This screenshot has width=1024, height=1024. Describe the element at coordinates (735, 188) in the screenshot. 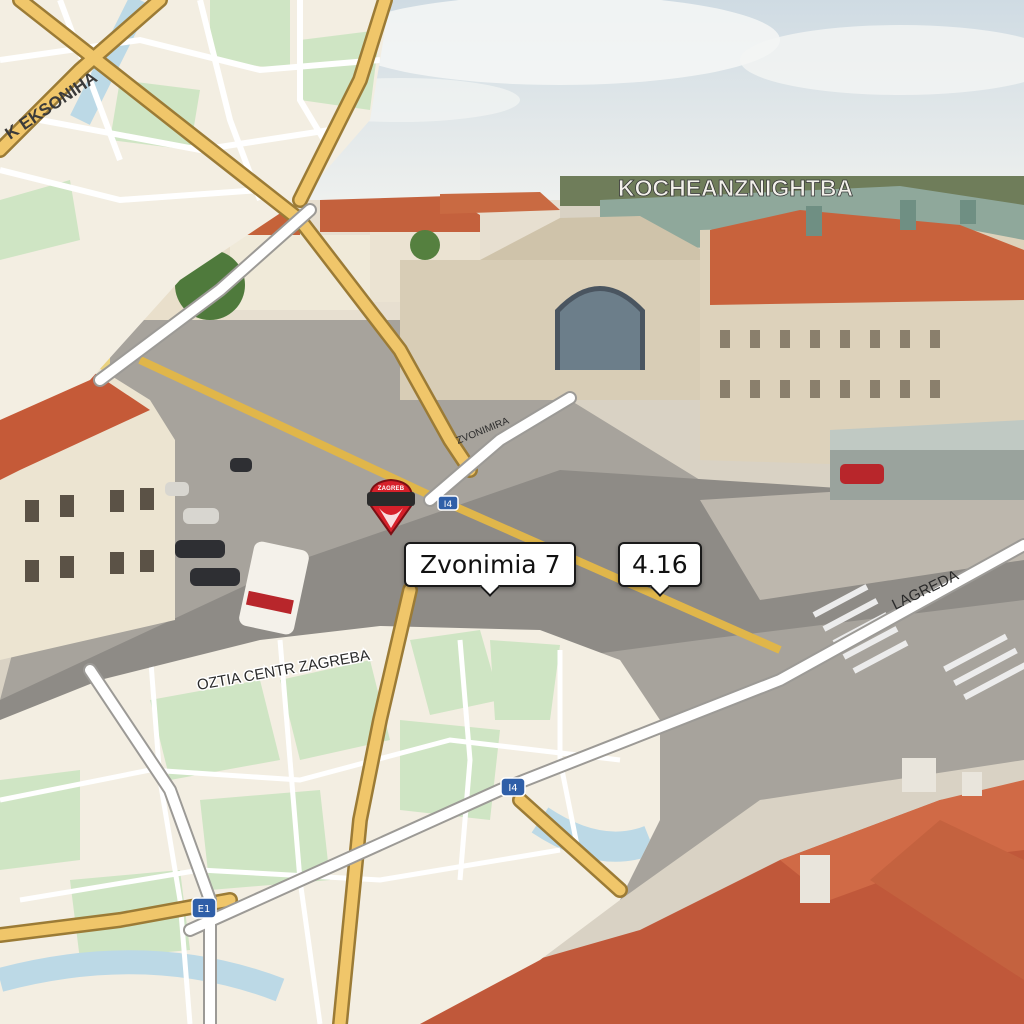

I see `station-roof-sign: KOCHEANZNIGHTBA` at that location.